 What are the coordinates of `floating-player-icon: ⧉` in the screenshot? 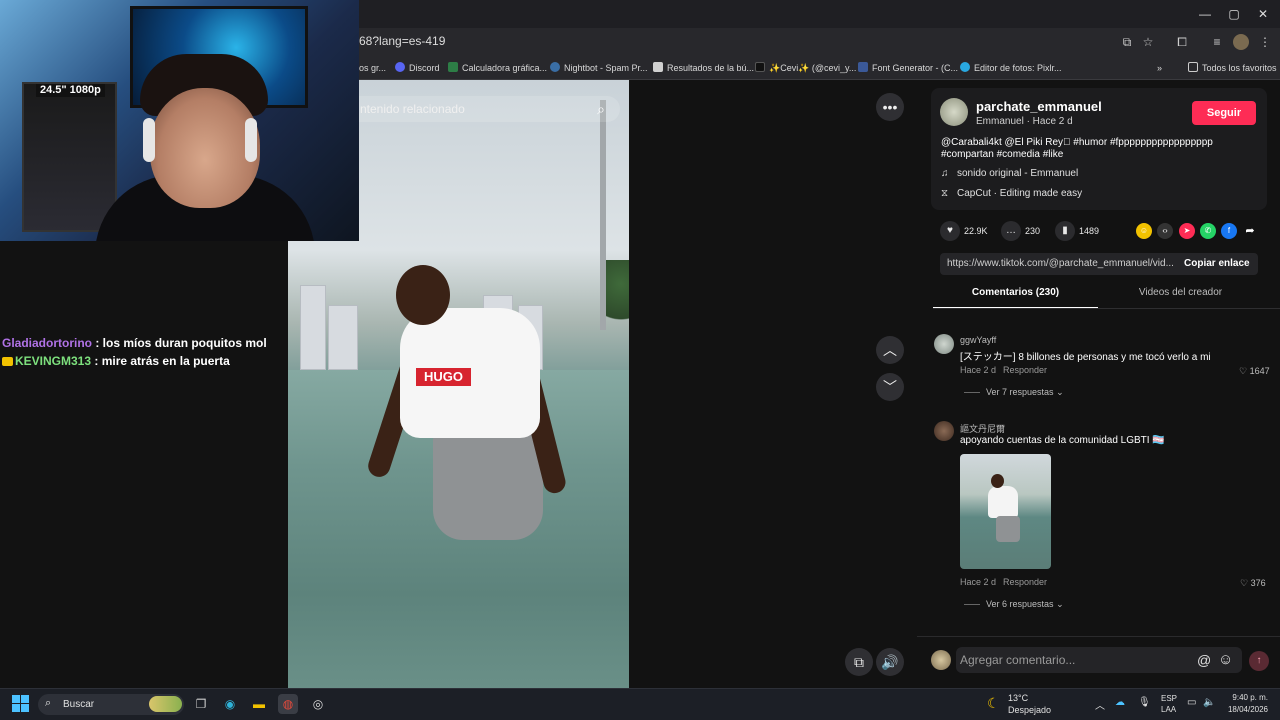 It's located at (859, 662).